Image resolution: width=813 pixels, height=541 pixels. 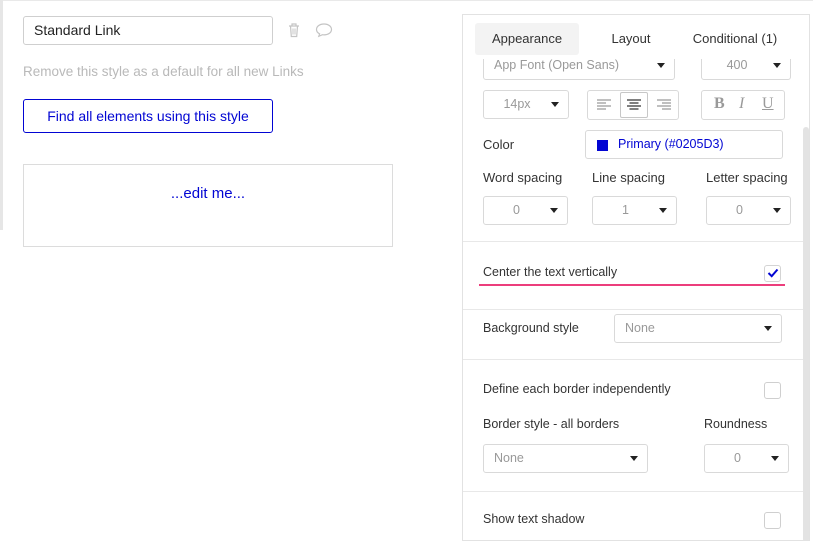 I want to click on tab-layout-label: Layout, so click(x=631, y=39).